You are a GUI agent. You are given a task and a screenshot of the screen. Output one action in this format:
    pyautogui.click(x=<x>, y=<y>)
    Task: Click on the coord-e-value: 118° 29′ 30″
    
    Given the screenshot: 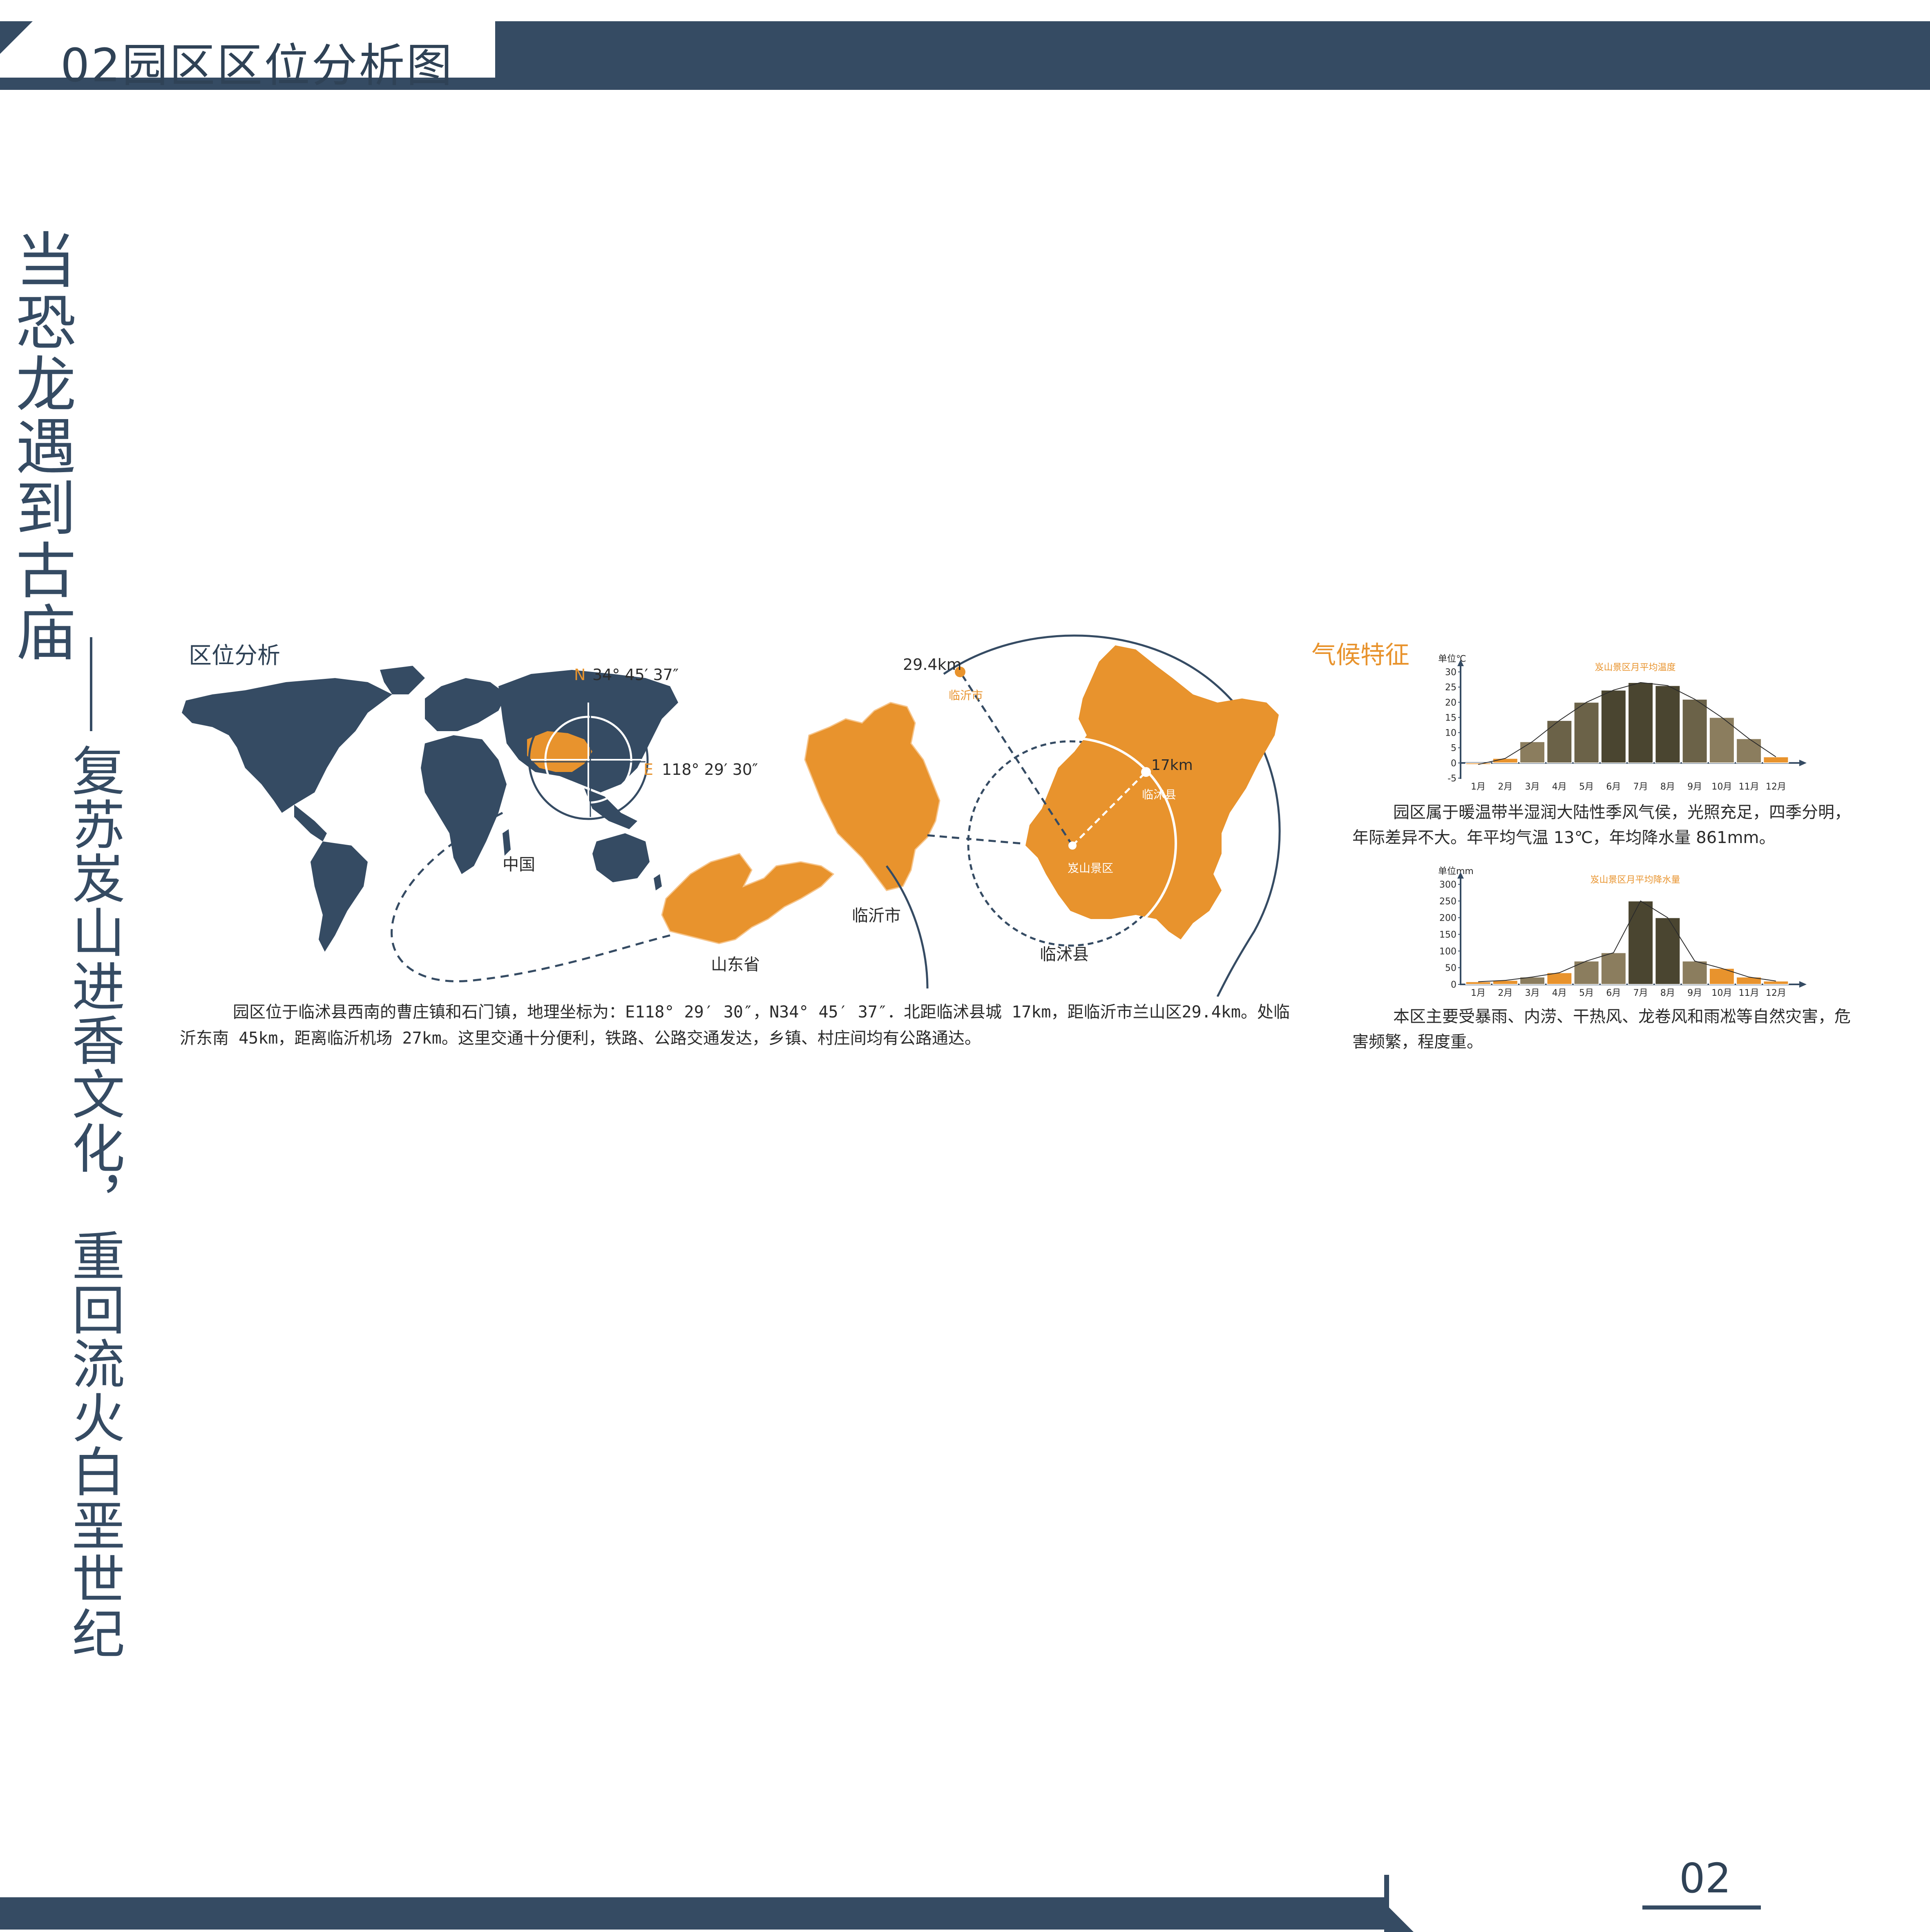 What is the action you would take?
    pyautogui.click(x=710, y=770)
    